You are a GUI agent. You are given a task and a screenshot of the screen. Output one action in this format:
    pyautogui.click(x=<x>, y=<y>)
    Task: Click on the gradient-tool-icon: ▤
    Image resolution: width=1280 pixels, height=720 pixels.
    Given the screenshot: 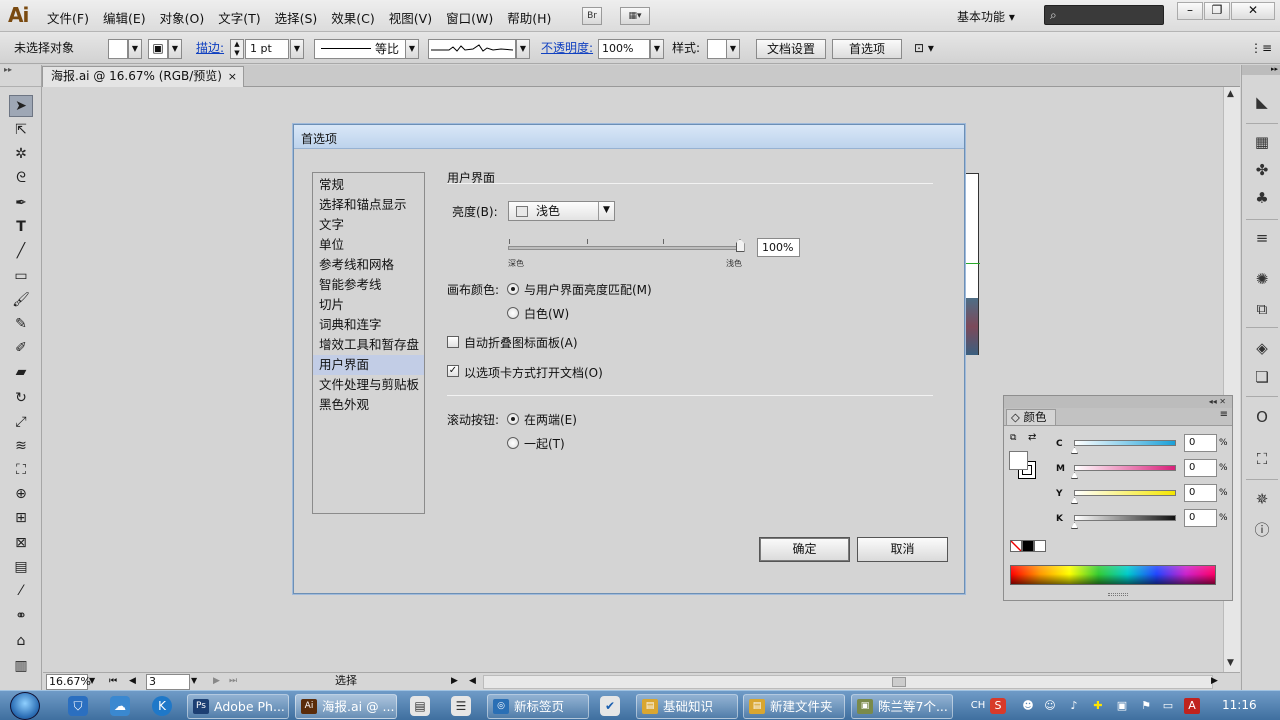 What is the action you would take?
    pyautogui.click(x=21, y=567)
    